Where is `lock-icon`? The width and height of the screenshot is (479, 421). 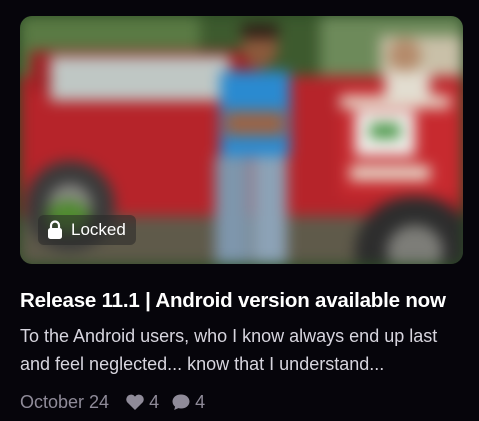 lock-icon is located at coordinates (55, 229).